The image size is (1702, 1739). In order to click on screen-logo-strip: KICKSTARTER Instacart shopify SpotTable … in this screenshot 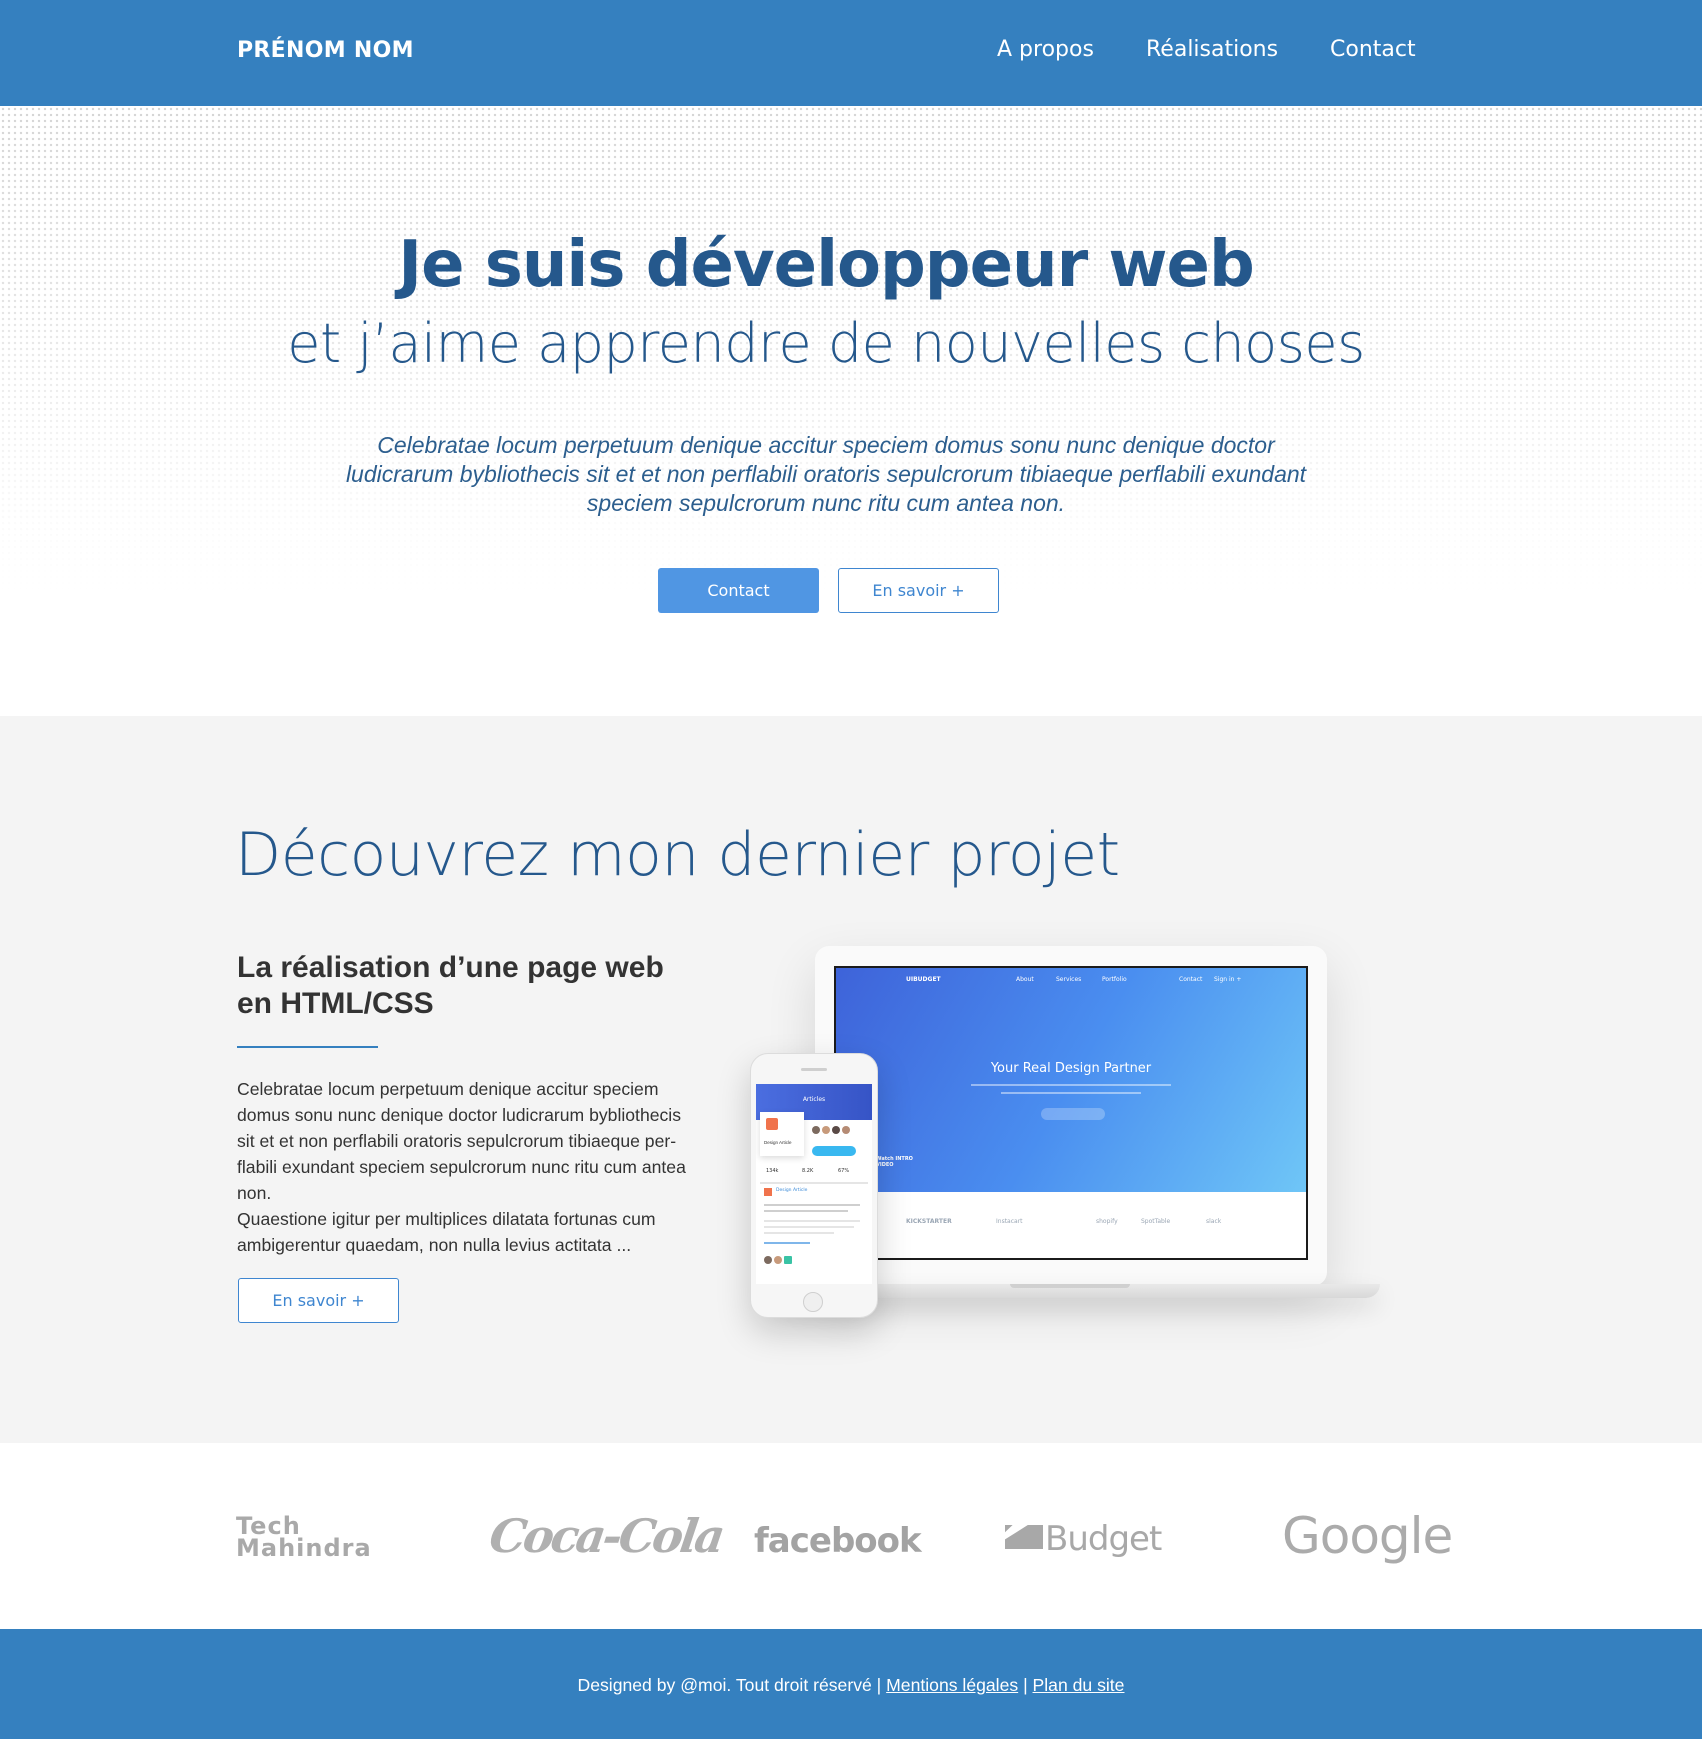, I will do `click(1071, 1225)`.